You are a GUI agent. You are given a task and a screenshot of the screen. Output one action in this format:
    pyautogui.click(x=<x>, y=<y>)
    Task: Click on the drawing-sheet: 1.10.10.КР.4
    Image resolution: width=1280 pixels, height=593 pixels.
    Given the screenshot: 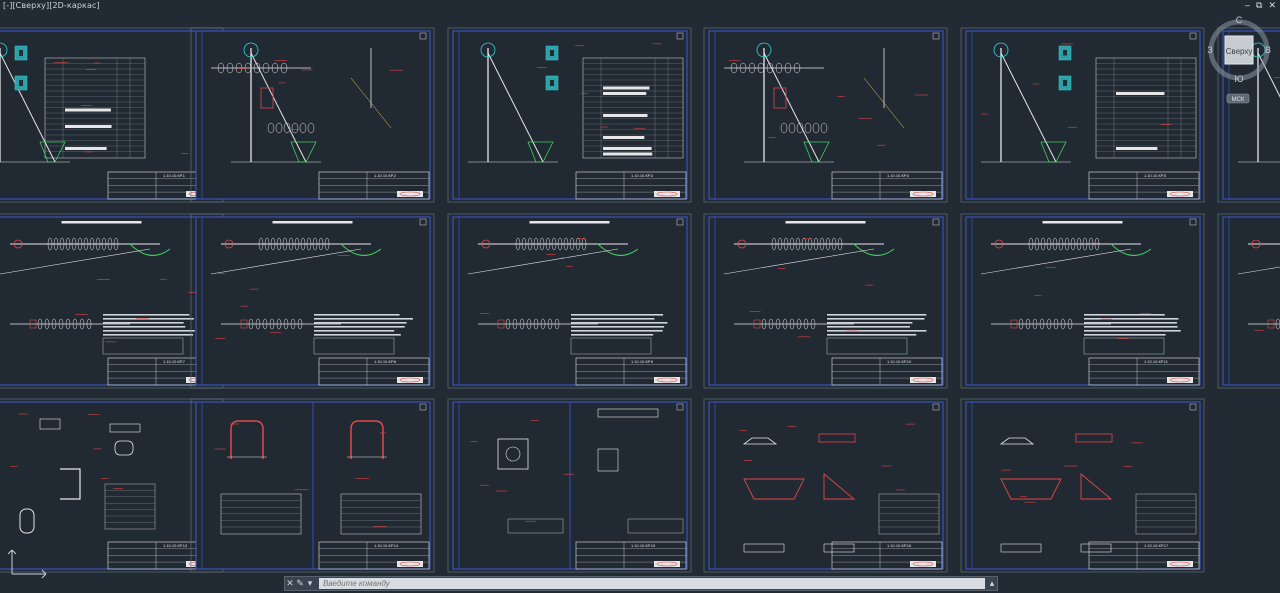 What is the action you would take?
    pyautogui.click(x=825, y=115)
    